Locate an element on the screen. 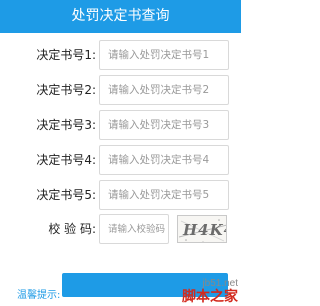 The image size is (320, 306). page-title: 处罚决定书查询 is located at coordinates (120, 16).